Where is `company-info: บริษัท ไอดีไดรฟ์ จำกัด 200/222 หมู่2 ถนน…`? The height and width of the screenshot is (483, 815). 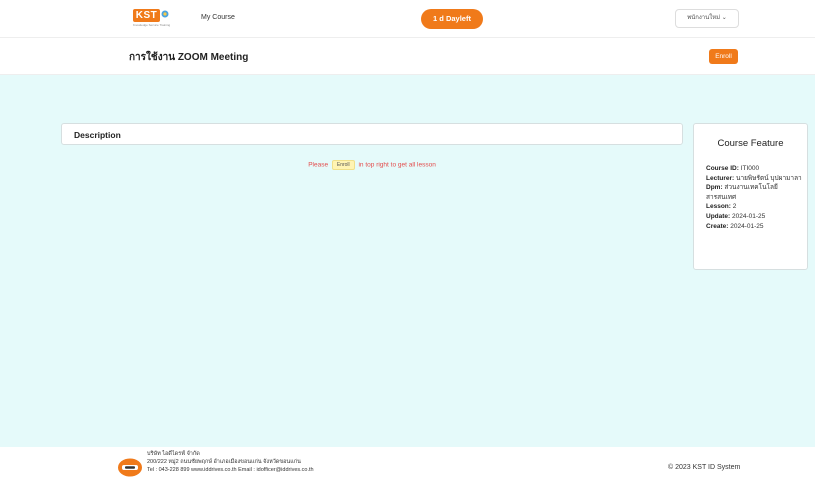 company-info: บริษัท ไอดีไดรฟ์ จำกัด 200/222 หมู่2 ถนน… is located at coordinates (230, 462).